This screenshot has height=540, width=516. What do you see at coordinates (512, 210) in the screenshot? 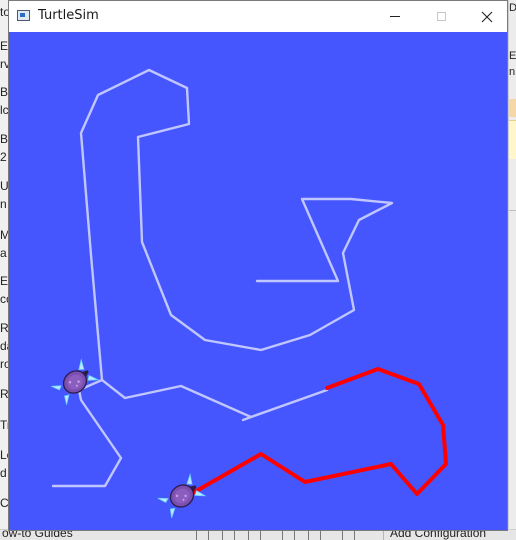
I see `bg-divider` at bounding box center [512, 210].